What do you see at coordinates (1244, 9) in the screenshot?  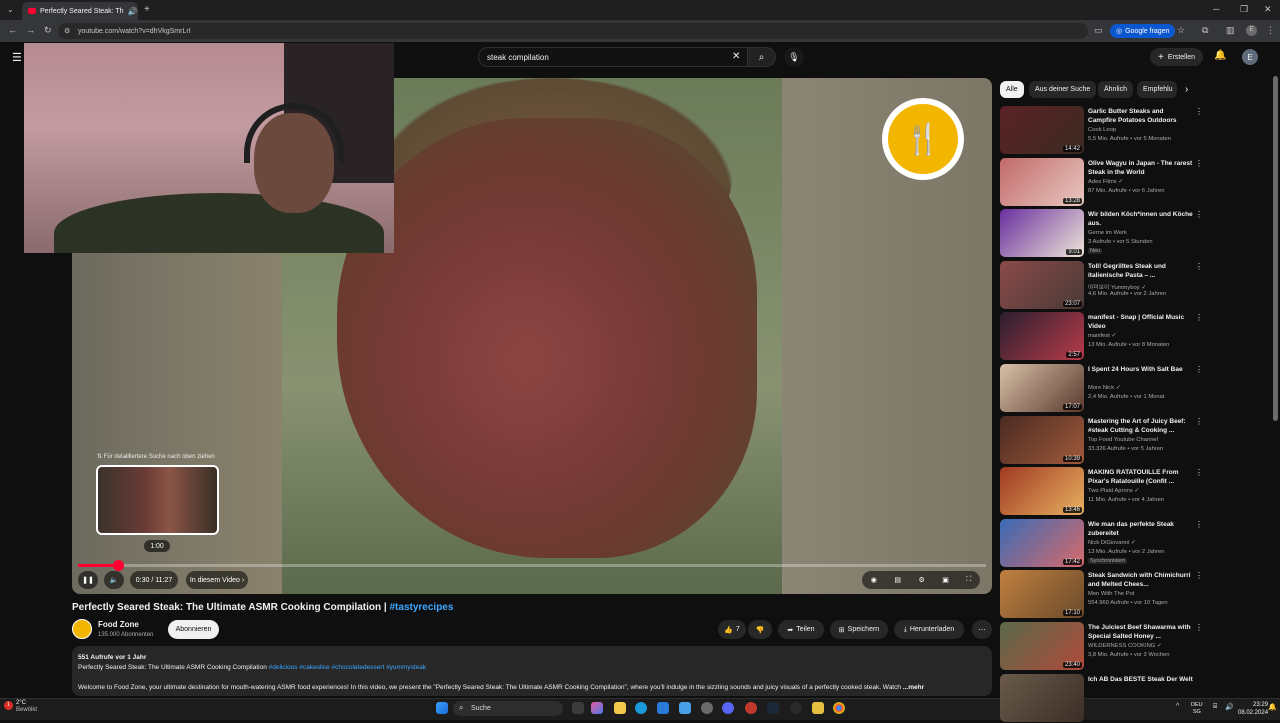 I see `restore-icon: ❐` at bounding box center [1244, 9].